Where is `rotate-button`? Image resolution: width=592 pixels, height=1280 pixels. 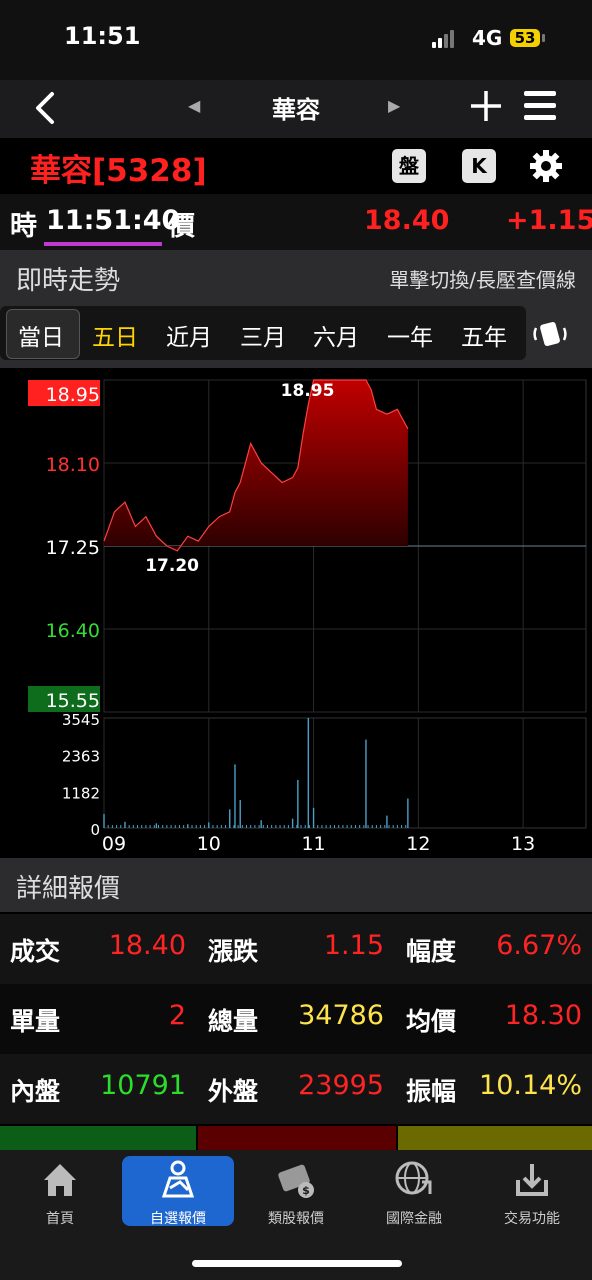
rotate-button is located at coordinates (550, 333).